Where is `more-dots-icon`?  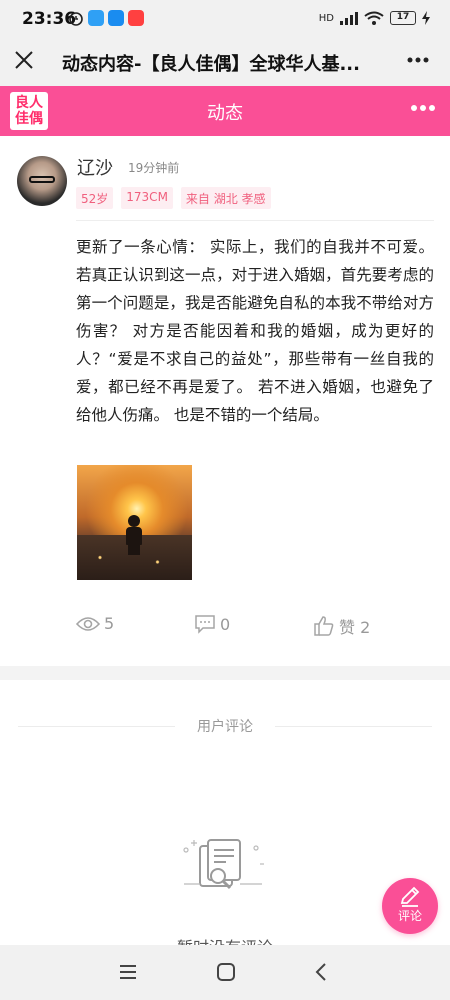 more-dots-icon is located at coordinates (423, 108).